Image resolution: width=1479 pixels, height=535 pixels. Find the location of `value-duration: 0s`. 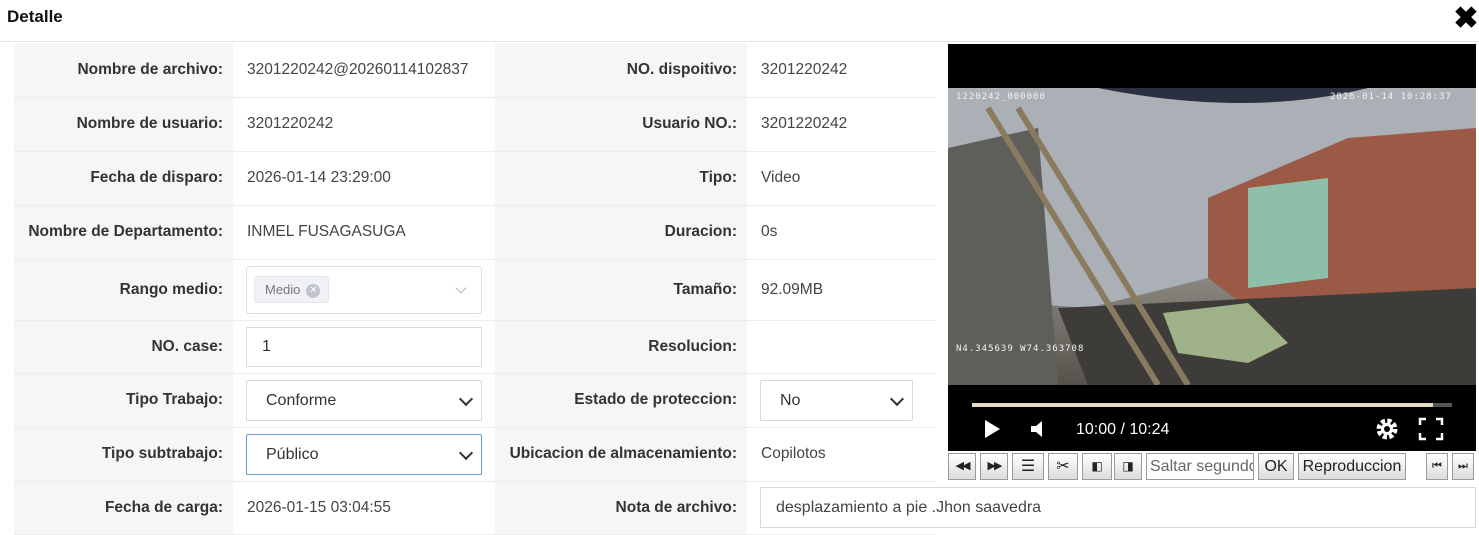

value-duration: 0s is located at coordinates (841, 232).